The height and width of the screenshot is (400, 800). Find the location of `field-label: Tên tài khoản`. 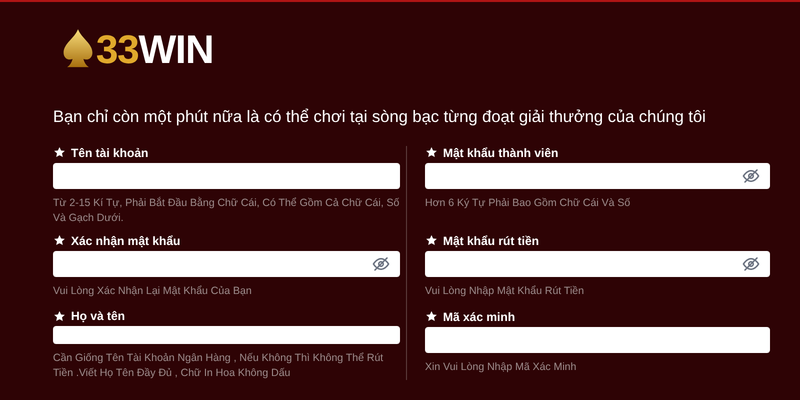

field-label: Tên tài khoản is located at coordinates (109, 152).